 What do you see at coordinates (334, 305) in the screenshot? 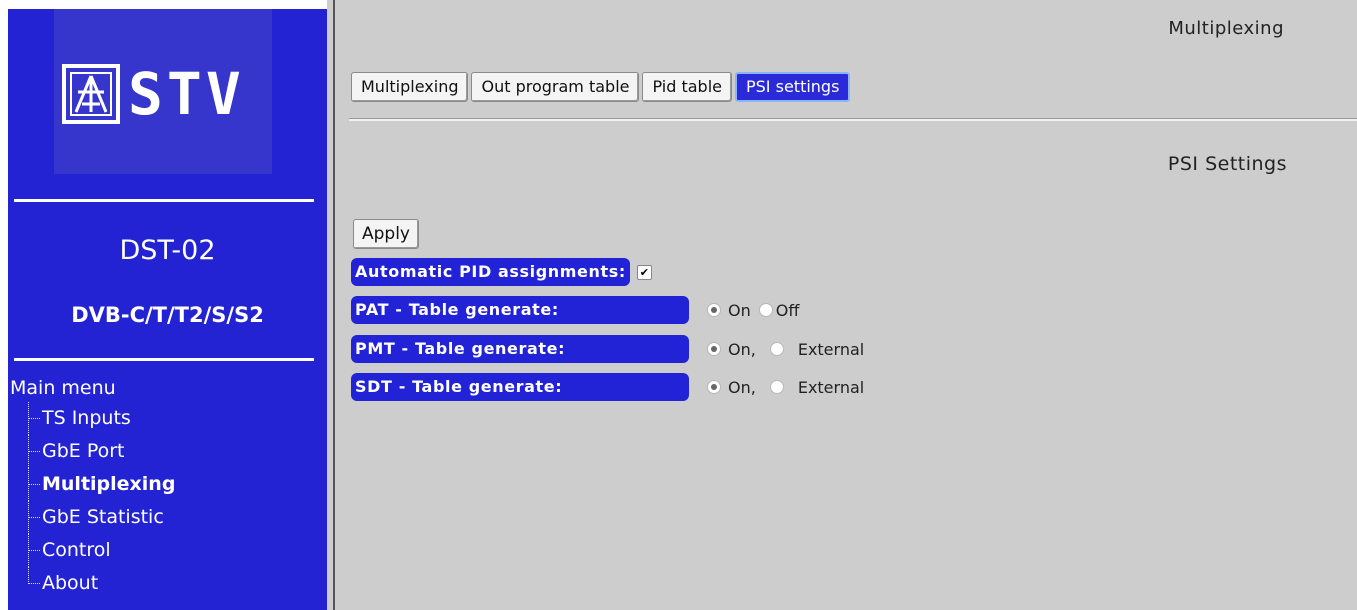
I see `divider` at bounding box center [334, 305].